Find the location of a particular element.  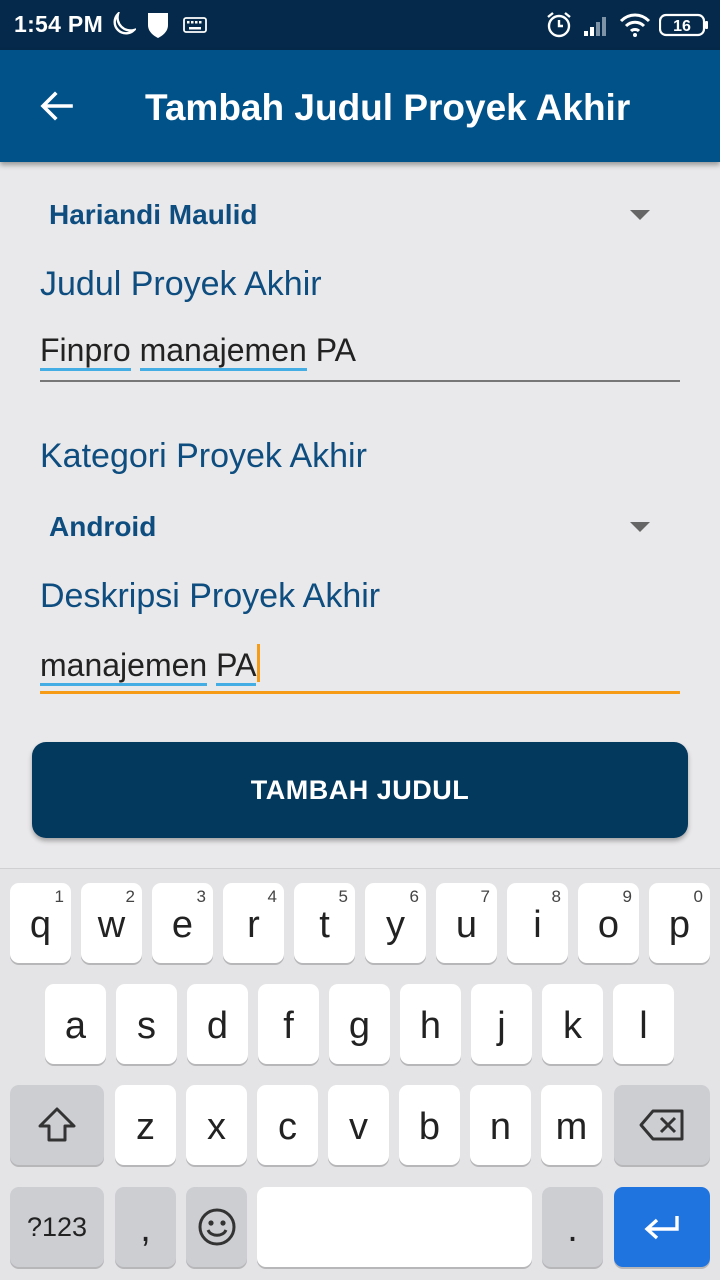

key-w: w2 is located at coordinates (111, 923).